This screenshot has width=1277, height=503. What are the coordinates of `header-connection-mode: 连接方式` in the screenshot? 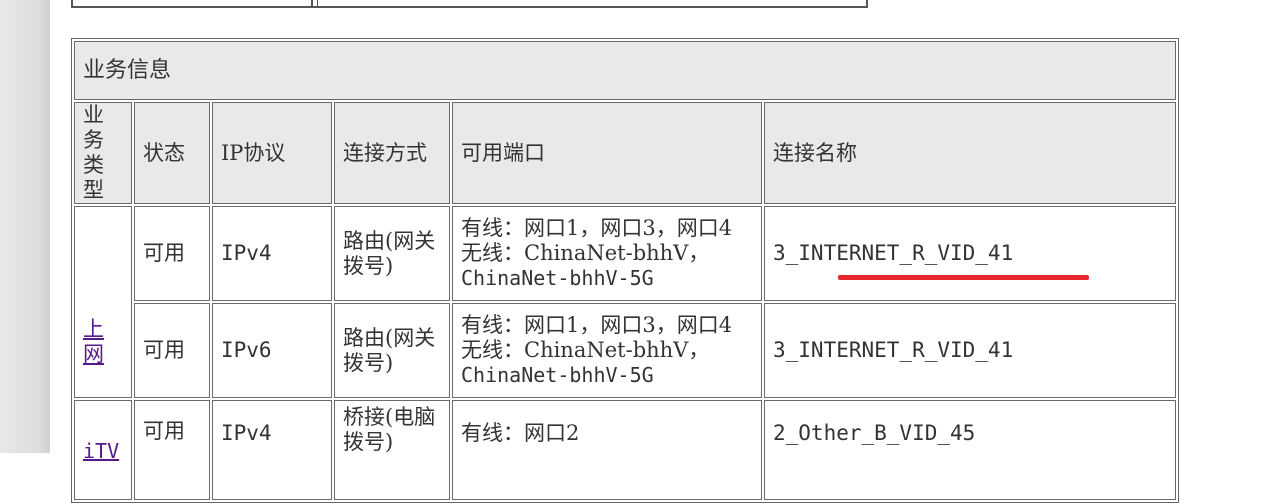 It's located at (392, 153).